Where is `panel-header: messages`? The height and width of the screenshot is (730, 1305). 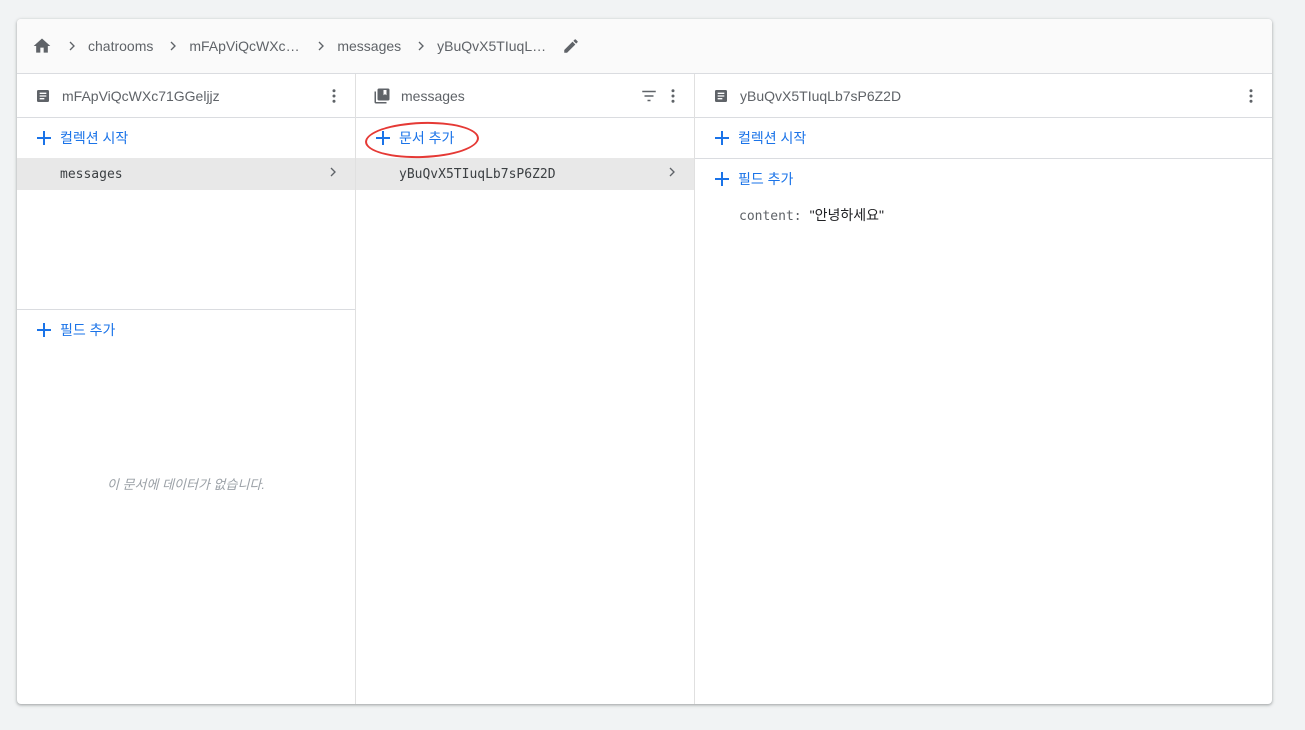
panel-header: messages is located at coordinates (525, 96).